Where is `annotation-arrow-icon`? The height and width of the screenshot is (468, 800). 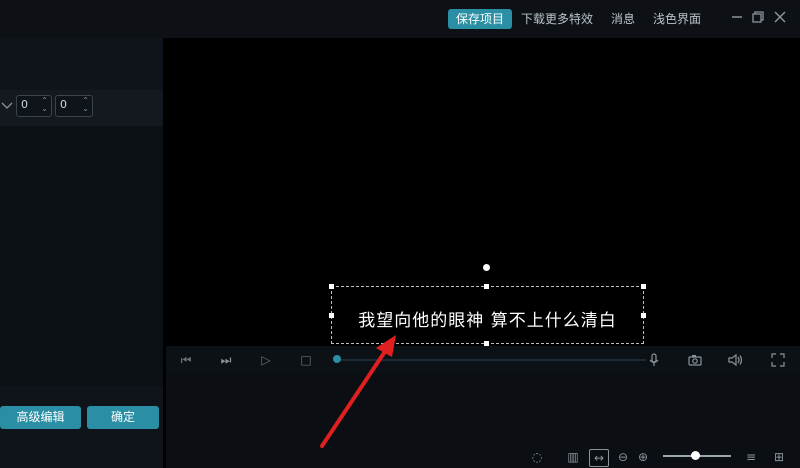 annotation-arrow-icon is located at coordinates (358, 391).